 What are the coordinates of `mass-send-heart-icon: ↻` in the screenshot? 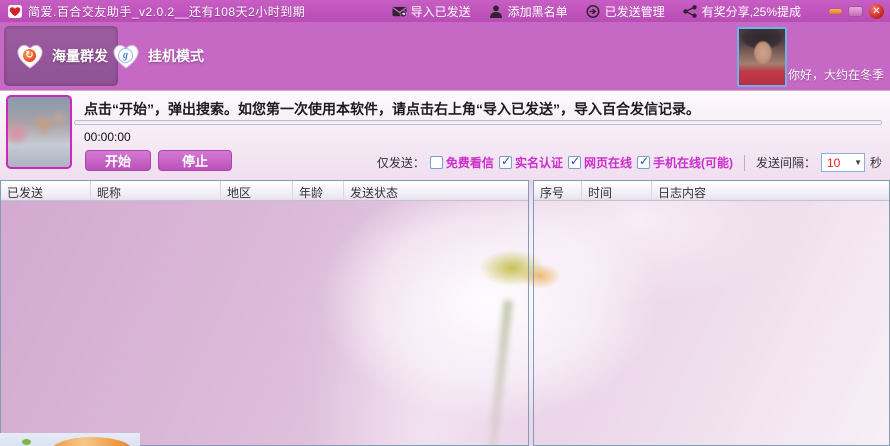 It's located at (30, 56).